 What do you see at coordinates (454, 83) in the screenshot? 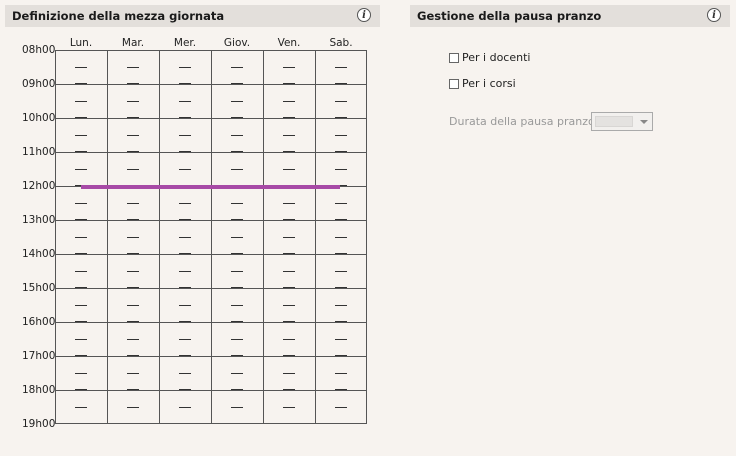
I see `checkbox-courses` at bounding box center [454, 83].